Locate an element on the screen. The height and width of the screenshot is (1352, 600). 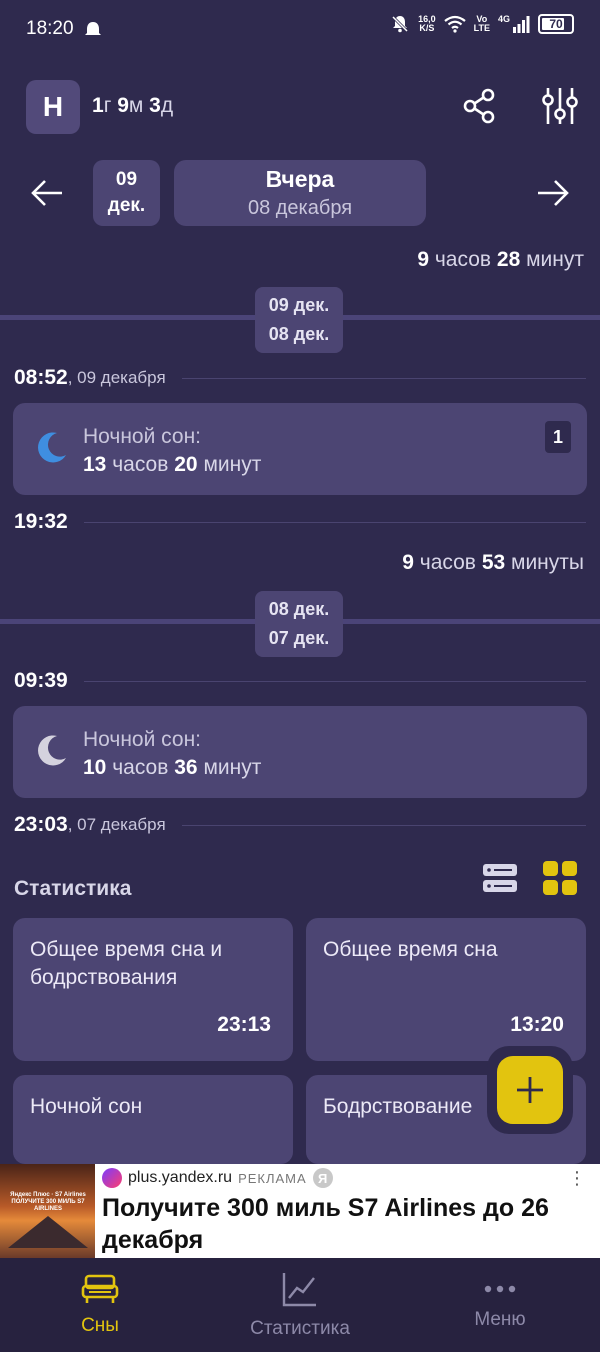
notification-icon is located at coordinates (93, 28).